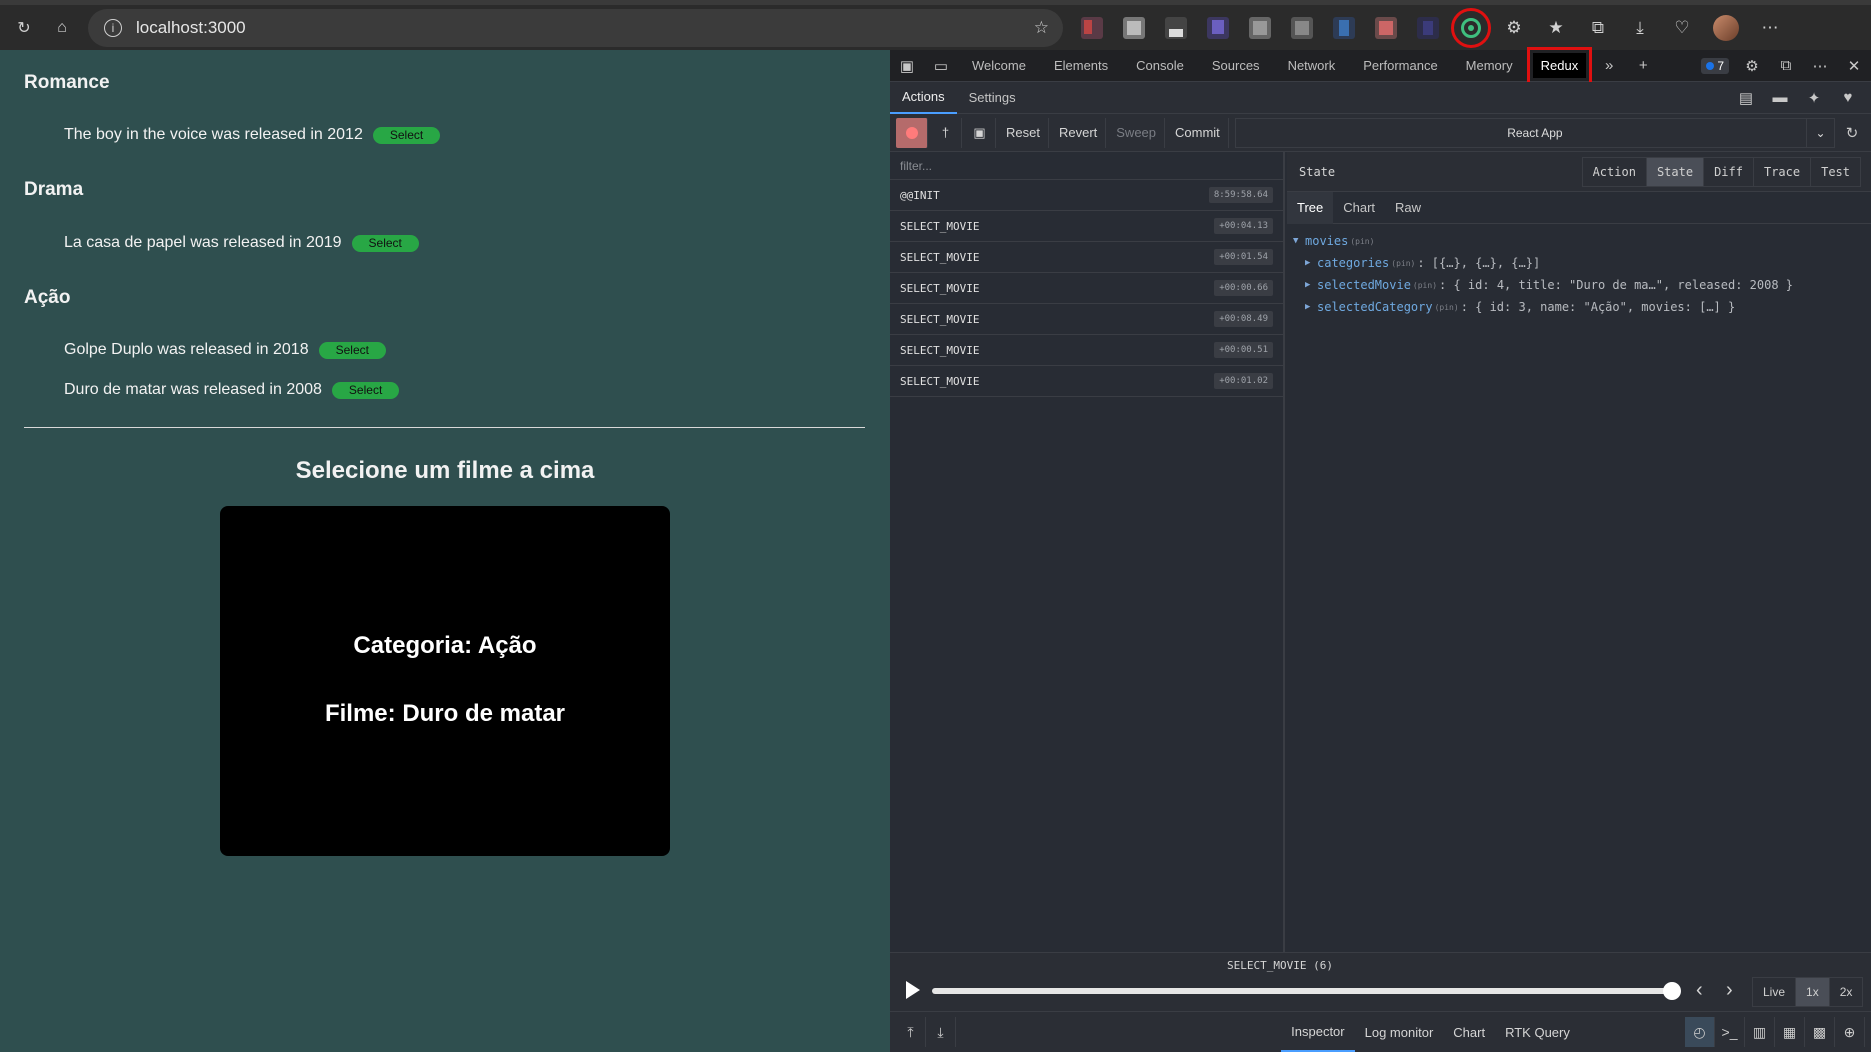  I want to click on tree-node: ▶ categories (pin) : [{…}, {…}, {…}], so click(1579, 263).